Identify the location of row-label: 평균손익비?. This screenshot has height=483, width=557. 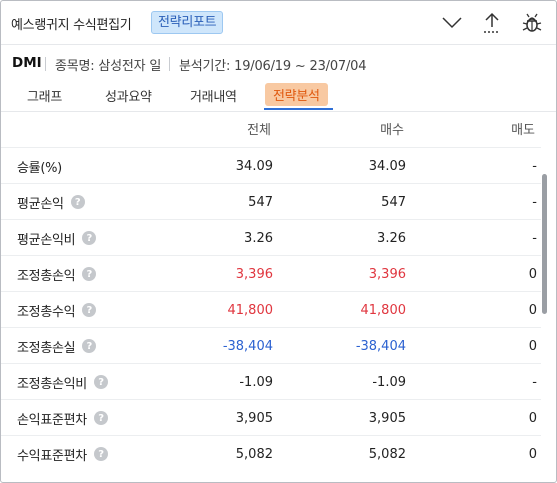
(57, 238).